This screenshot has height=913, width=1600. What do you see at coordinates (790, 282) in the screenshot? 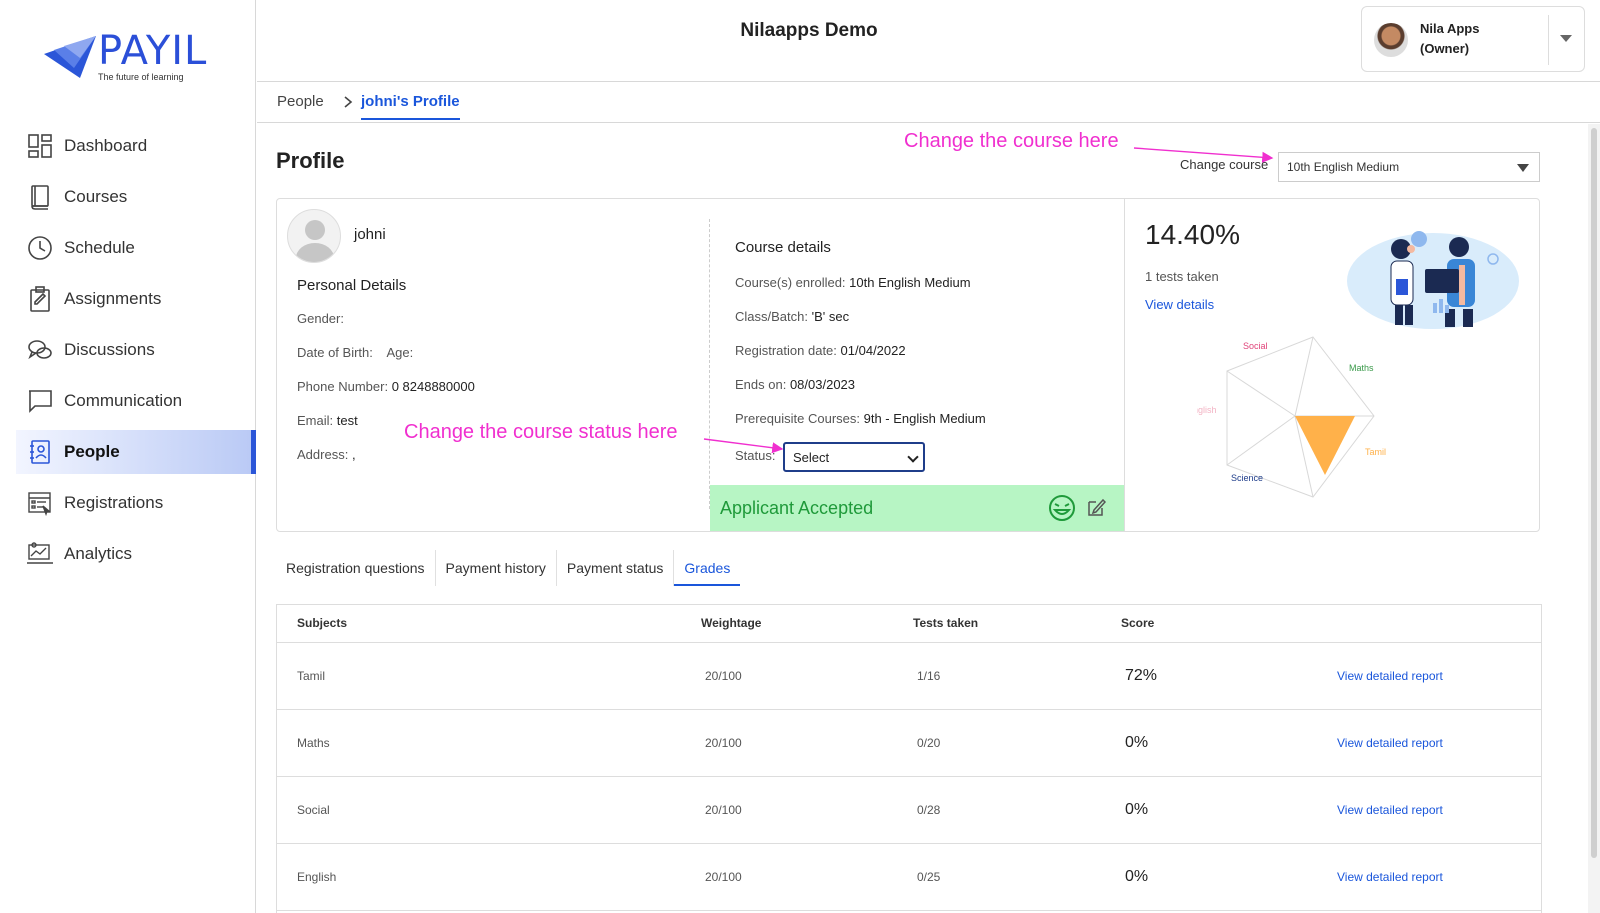
I see `enrolled-label: Course(s) enrolled:` at bounding box center [790, 282].